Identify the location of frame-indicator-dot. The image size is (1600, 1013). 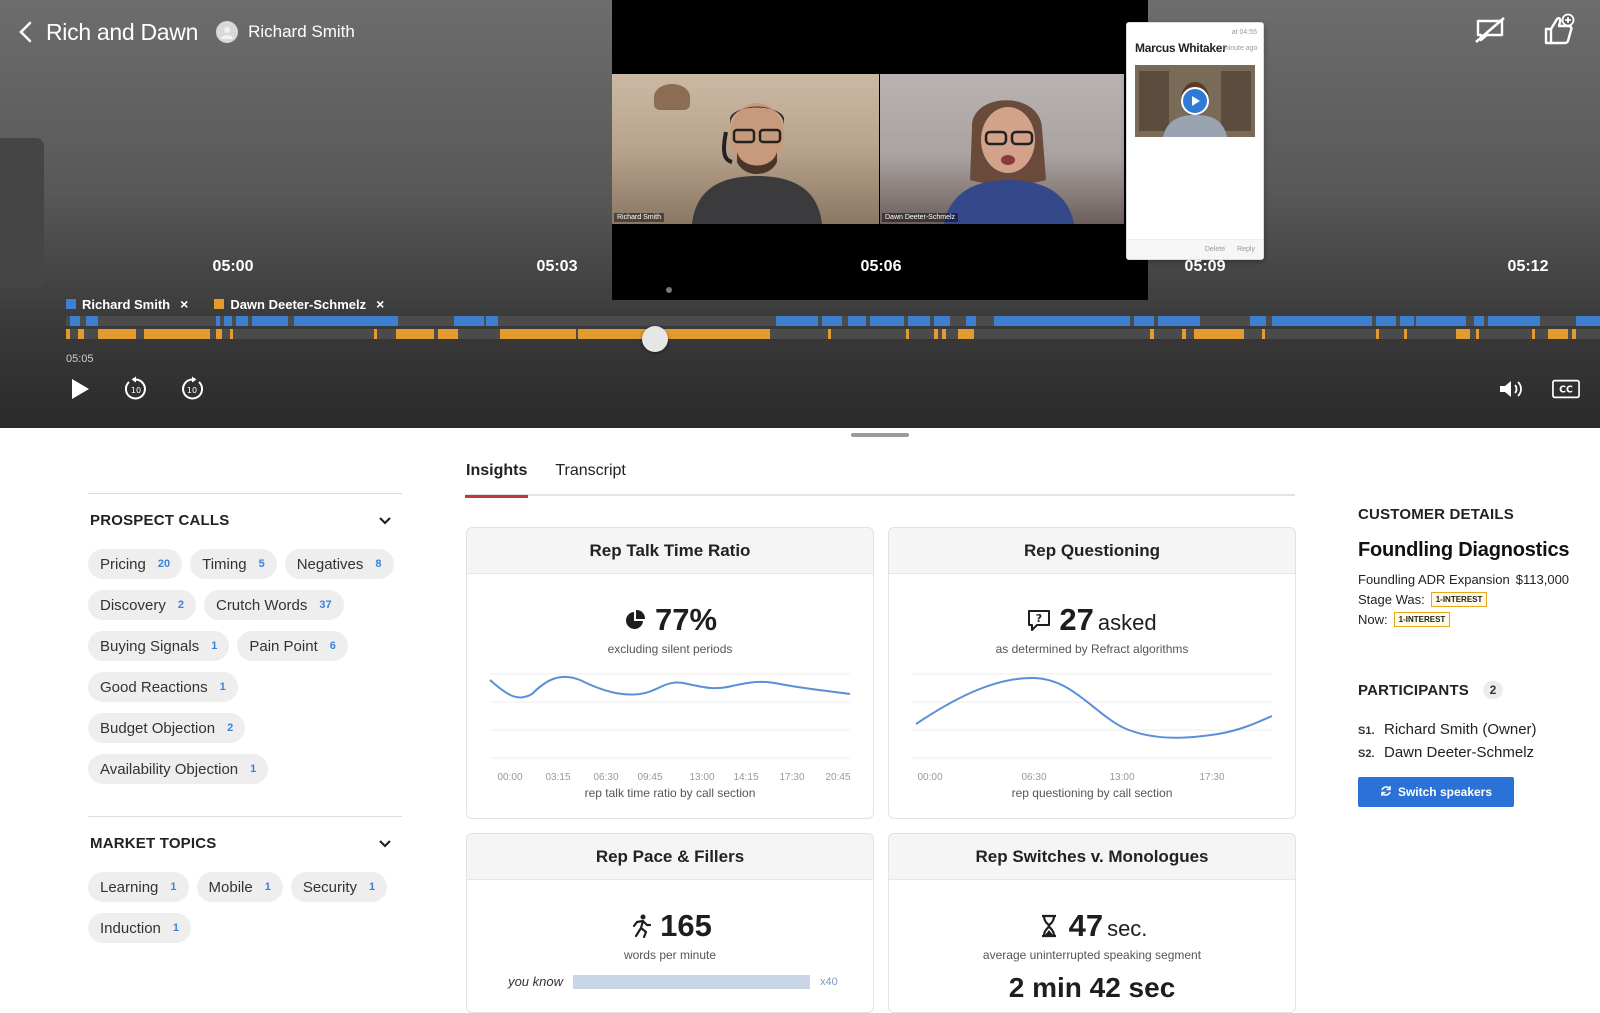
(669, 290).